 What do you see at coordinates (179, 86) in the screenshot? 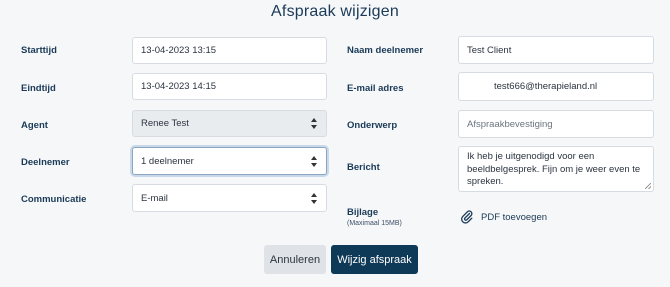
I see `eindtijd-value: 13-04-2023 14:15` at bounding box center [179, 86].